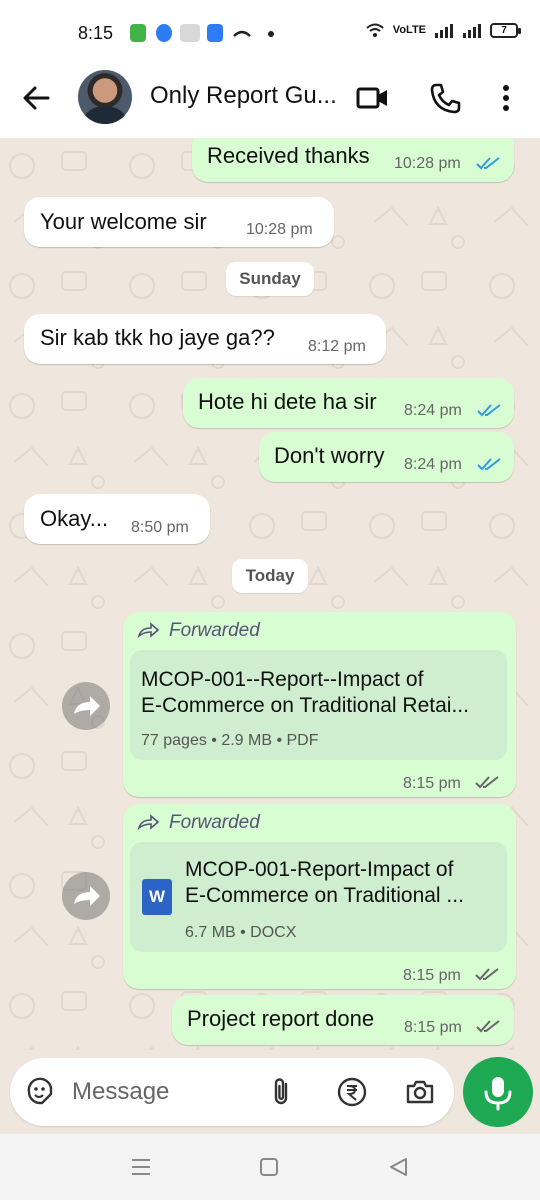 Image resolution: width=540 pixels, height=1200 pixels. Describe the element at coordinates (105, 97) in the screenshot. I see `avatar` at that location.